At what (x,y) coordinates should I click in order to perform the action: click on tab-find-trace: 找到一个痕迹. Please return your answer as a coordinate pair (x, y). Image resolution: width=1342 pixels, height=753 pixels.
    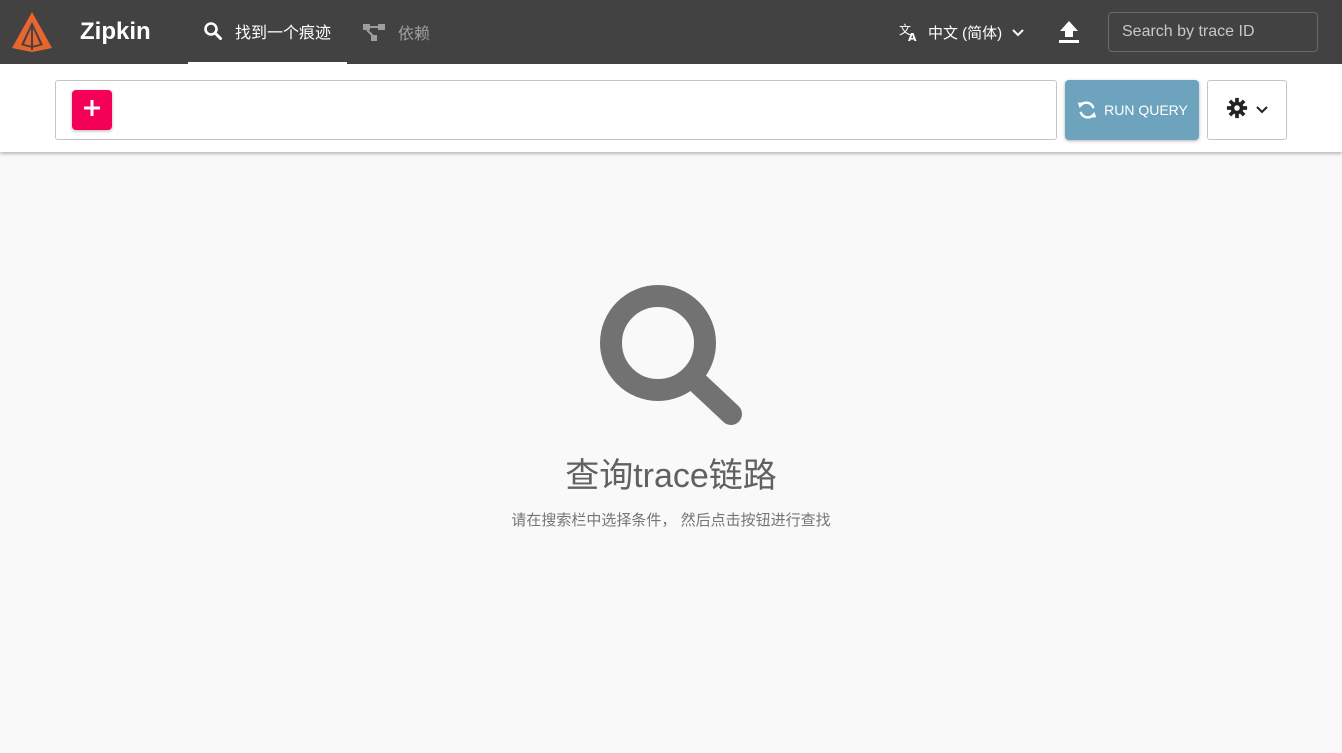
    Looking at the image, I should click on (267, 32).